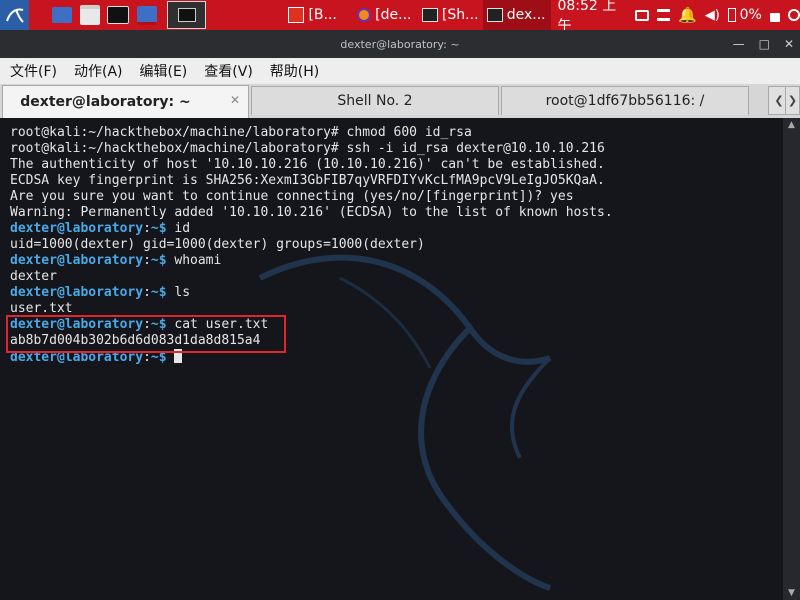 Image resolution: width=800 pixels, height=600 pixels. I want to click on show-desktop-button, so click(61, 15).